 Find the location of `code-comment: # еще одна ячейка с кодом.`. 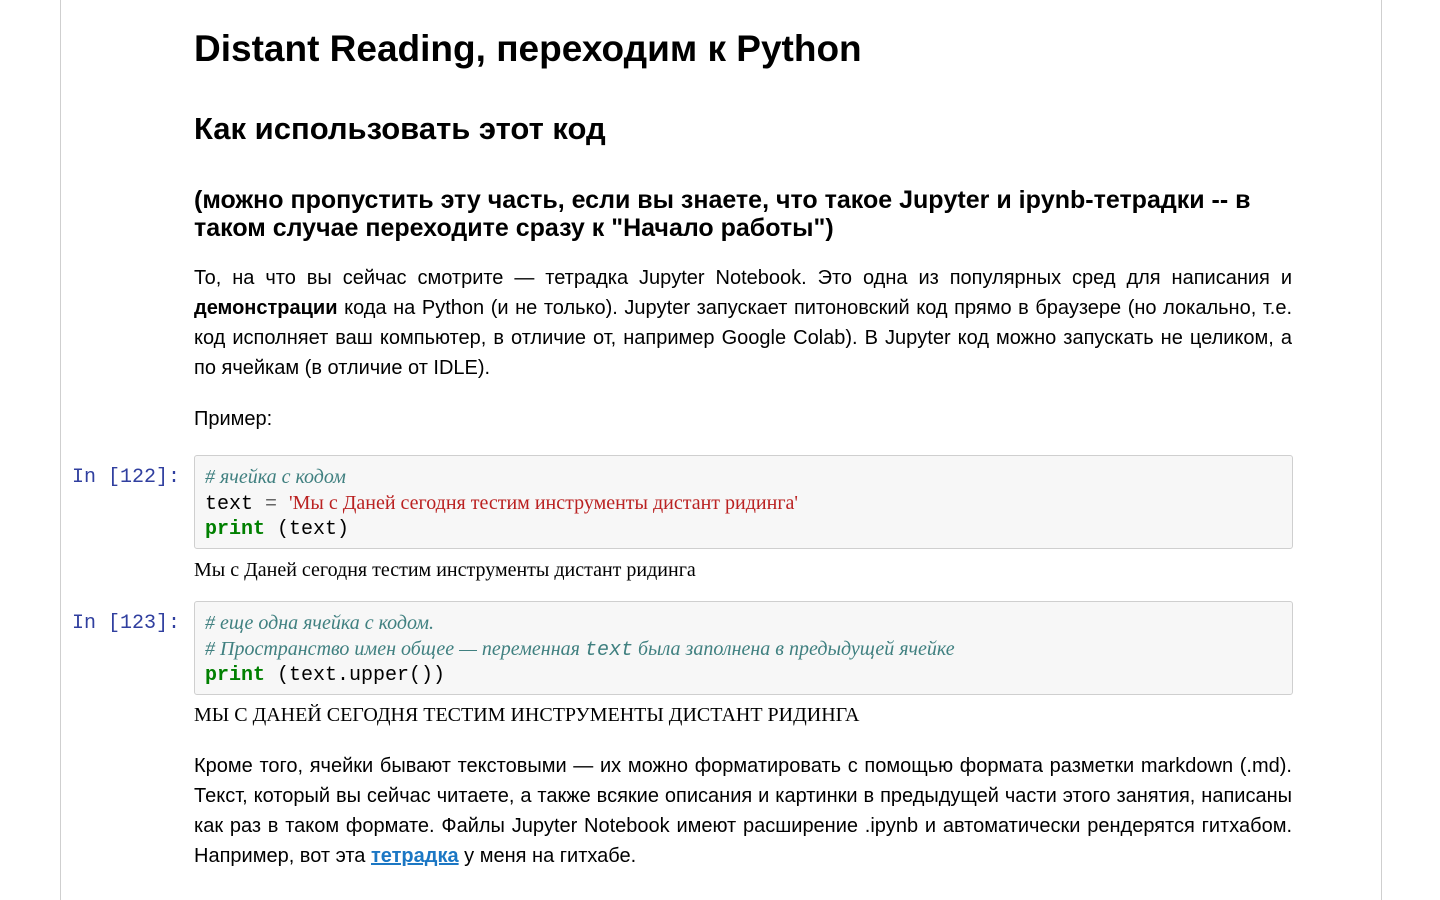

code-comment: # еще одна ячейка с кодом. is located at coordinates (320, 623).